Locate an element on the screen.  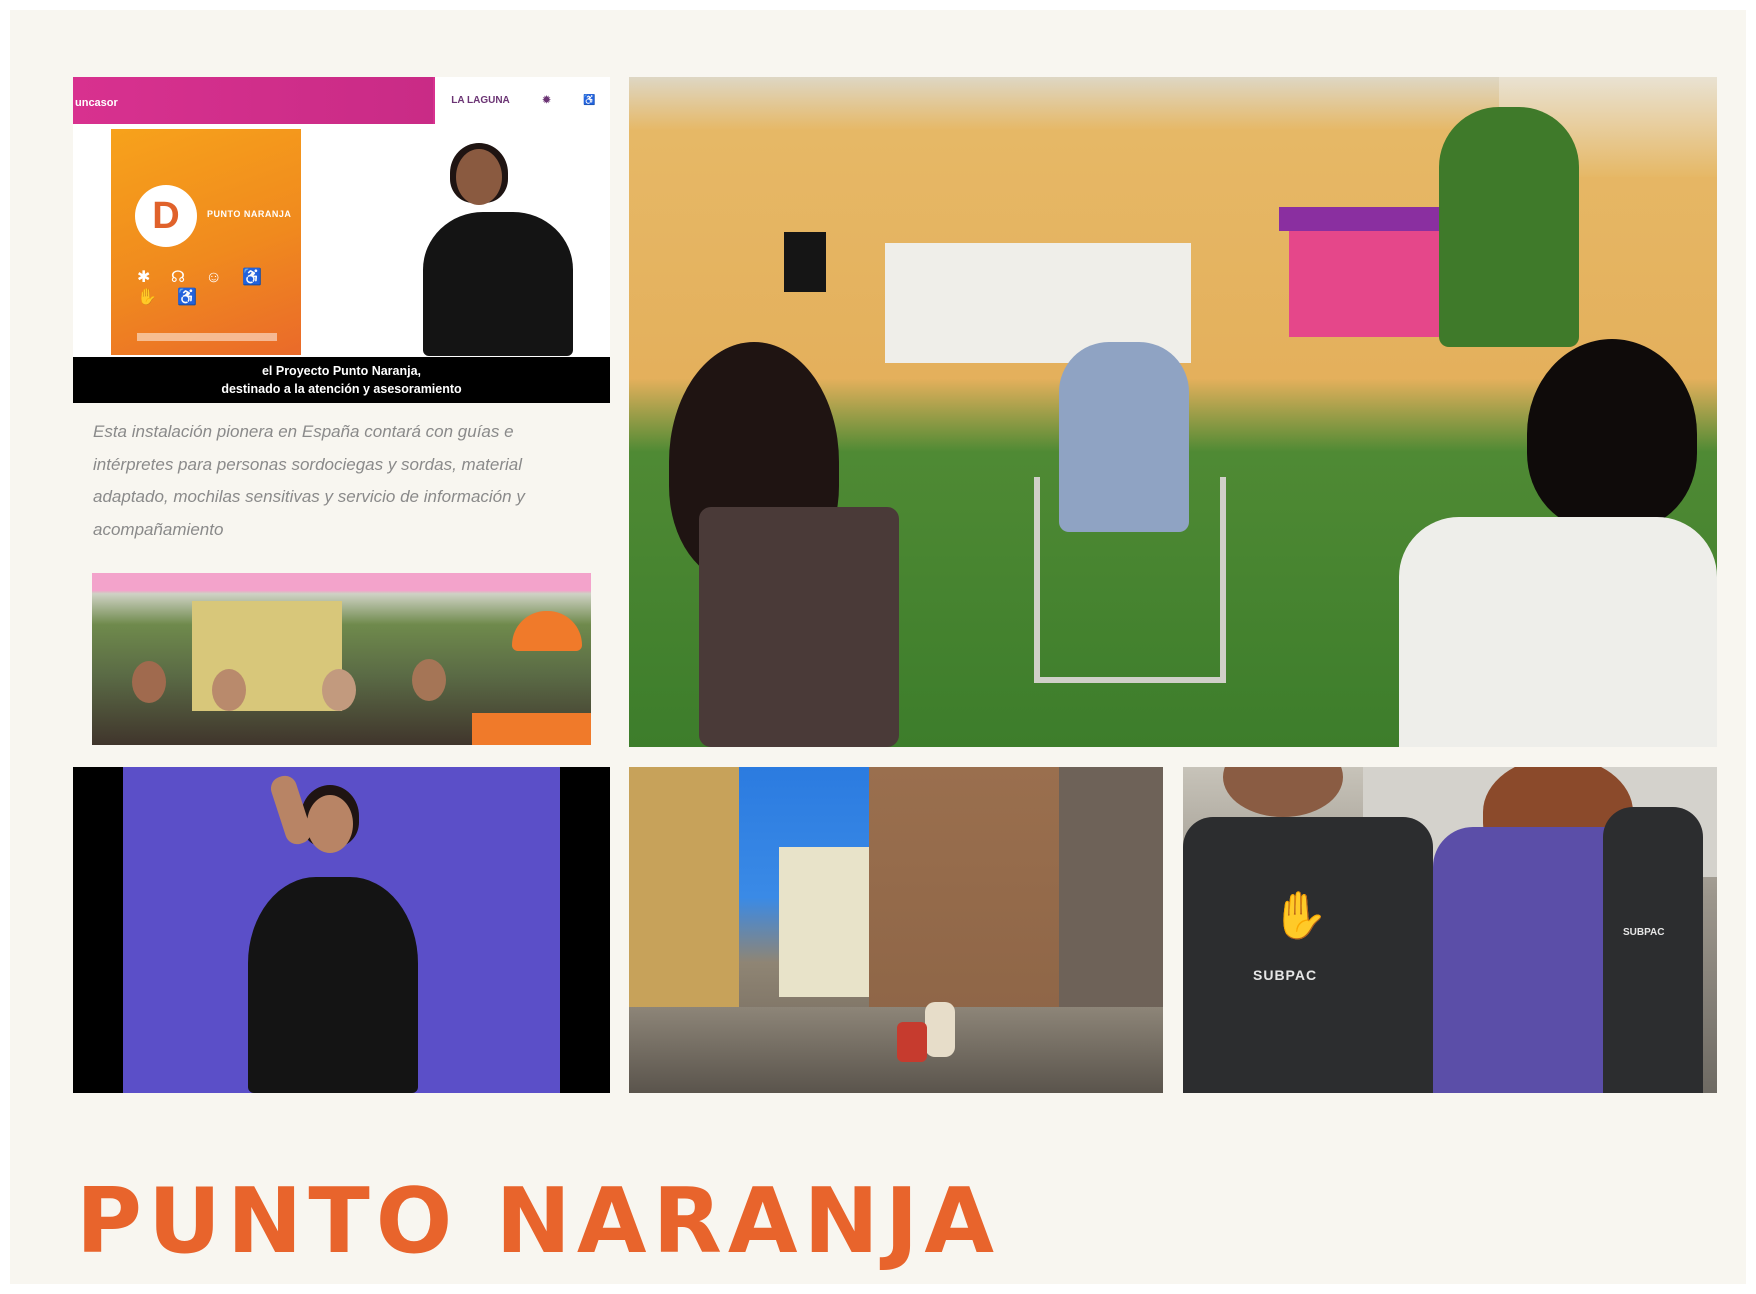
la-laguna-logo: LA LAGUNA is located at coordinates (480, 100).